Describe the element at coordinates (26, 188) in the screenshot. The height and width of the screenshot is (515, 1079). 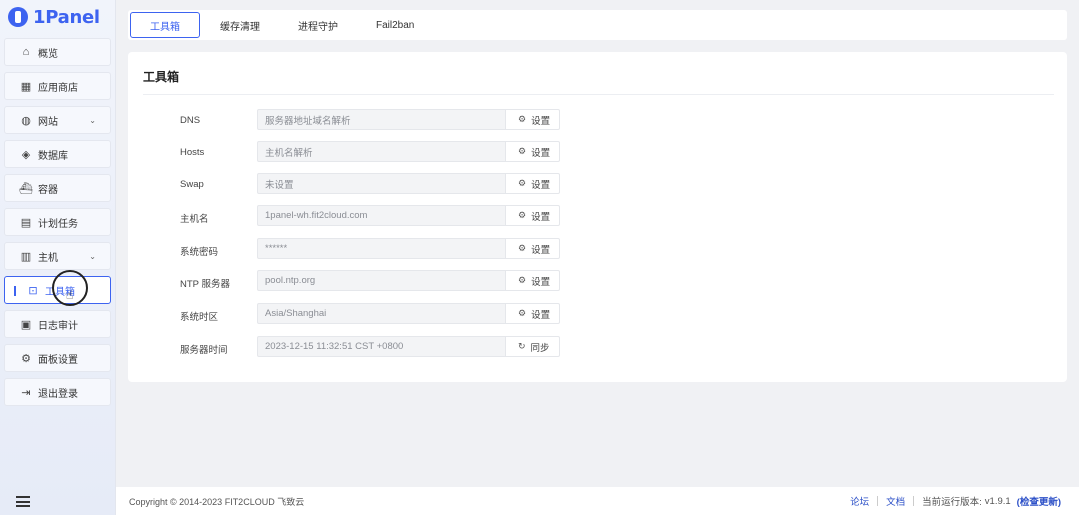
I see `container-icon: ⛴` at that location.